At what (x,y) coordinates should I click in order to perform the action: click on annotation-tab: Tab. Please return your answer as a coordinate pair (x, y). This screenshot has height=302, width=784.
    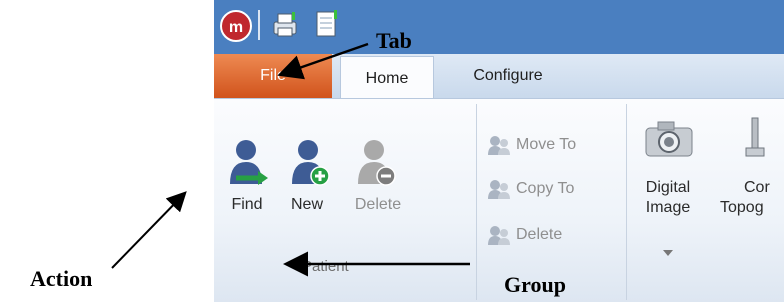
    Looking at the image, I should click on (394, 40).